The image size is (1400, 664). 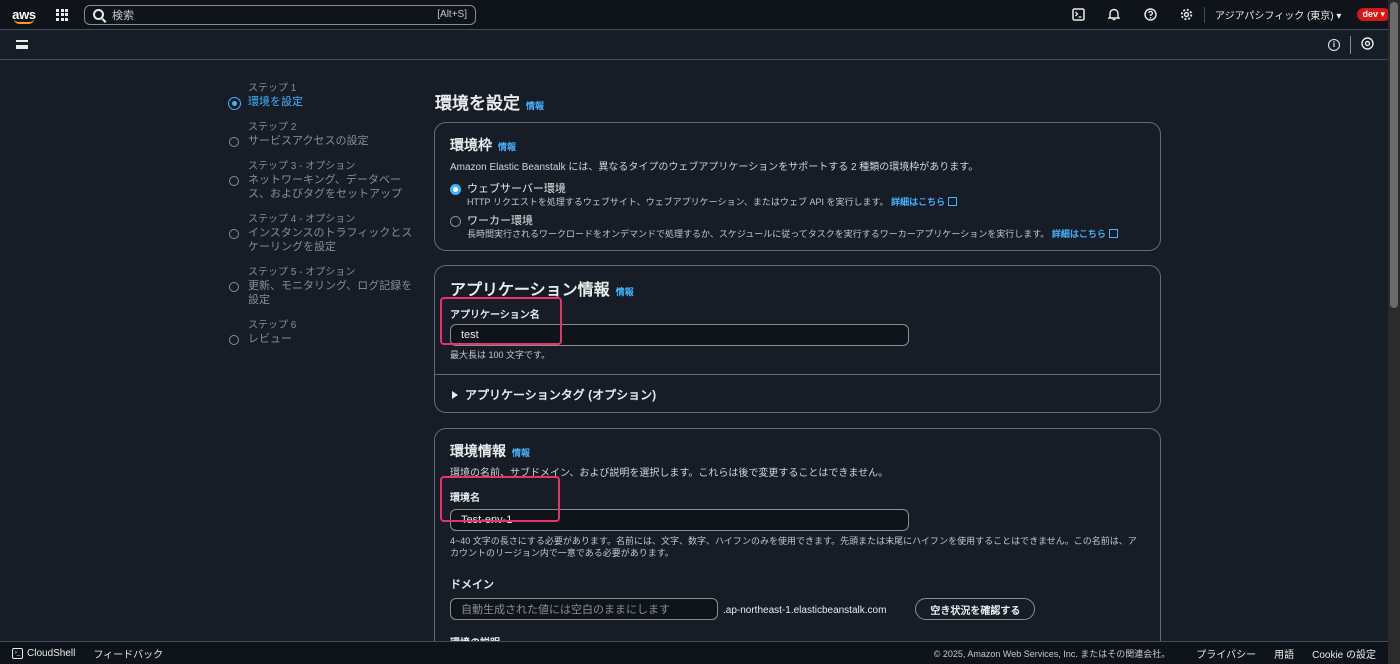 What do you see at coordinates (1078, 15) in the screenshot?
I see `cloudshell-icon` at bounding box center [1078, 15].